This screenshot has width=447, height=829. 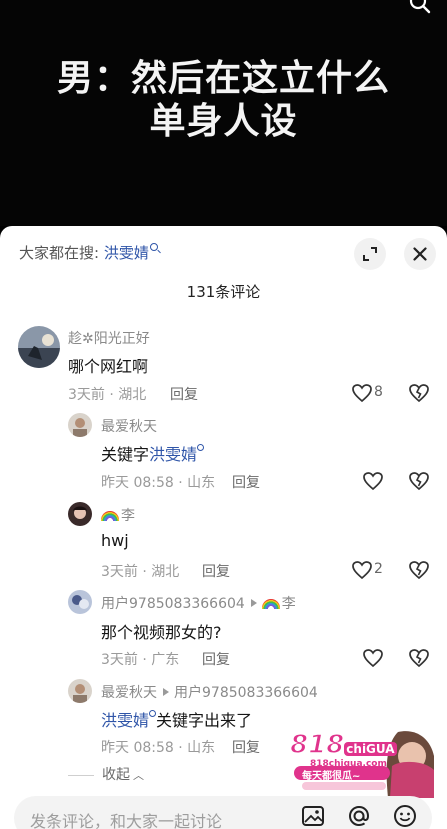 What do you see at coordinates (378, 392) in the screenshot?
I see `like-count: 8` at bounding box center [378, 392].